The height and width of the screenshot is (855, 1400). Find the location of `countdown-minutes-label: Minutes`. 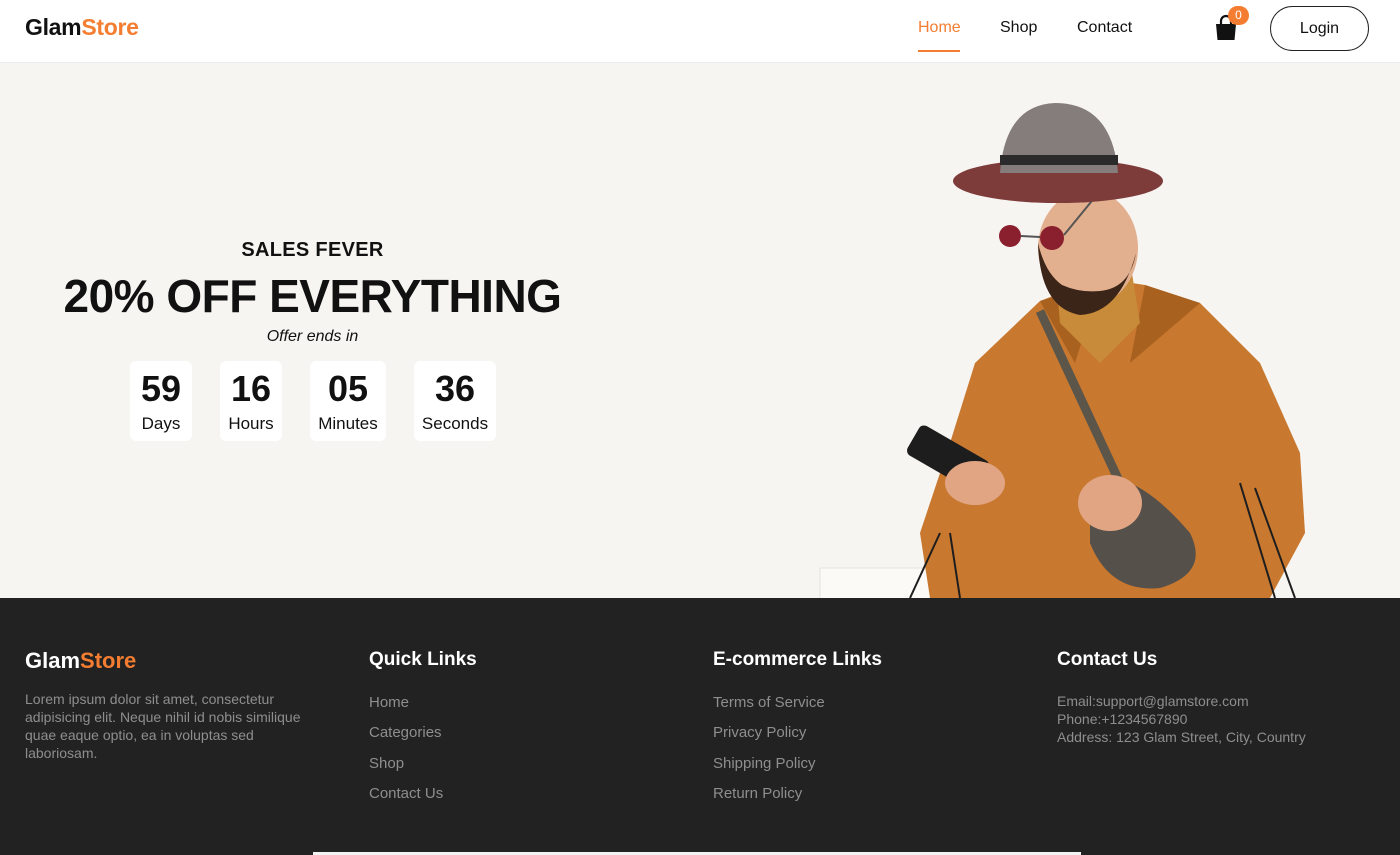

countdown-minutes-label: Minutes is located at coordinates (348, 423).